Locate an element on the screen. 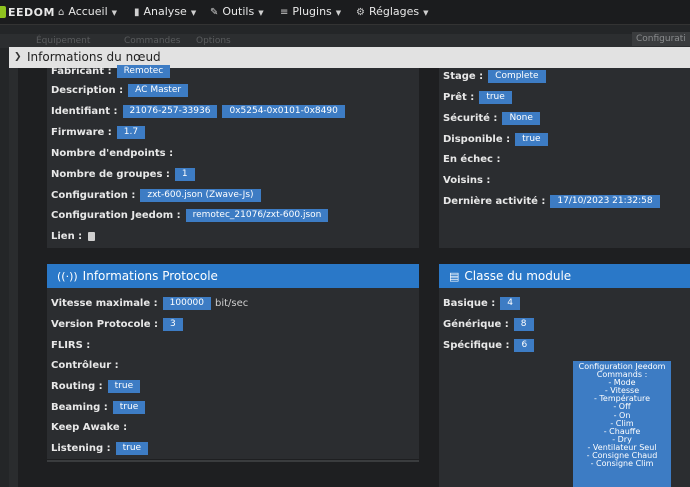  voisins-label: Voisins : is located at coordinates (467, 180).